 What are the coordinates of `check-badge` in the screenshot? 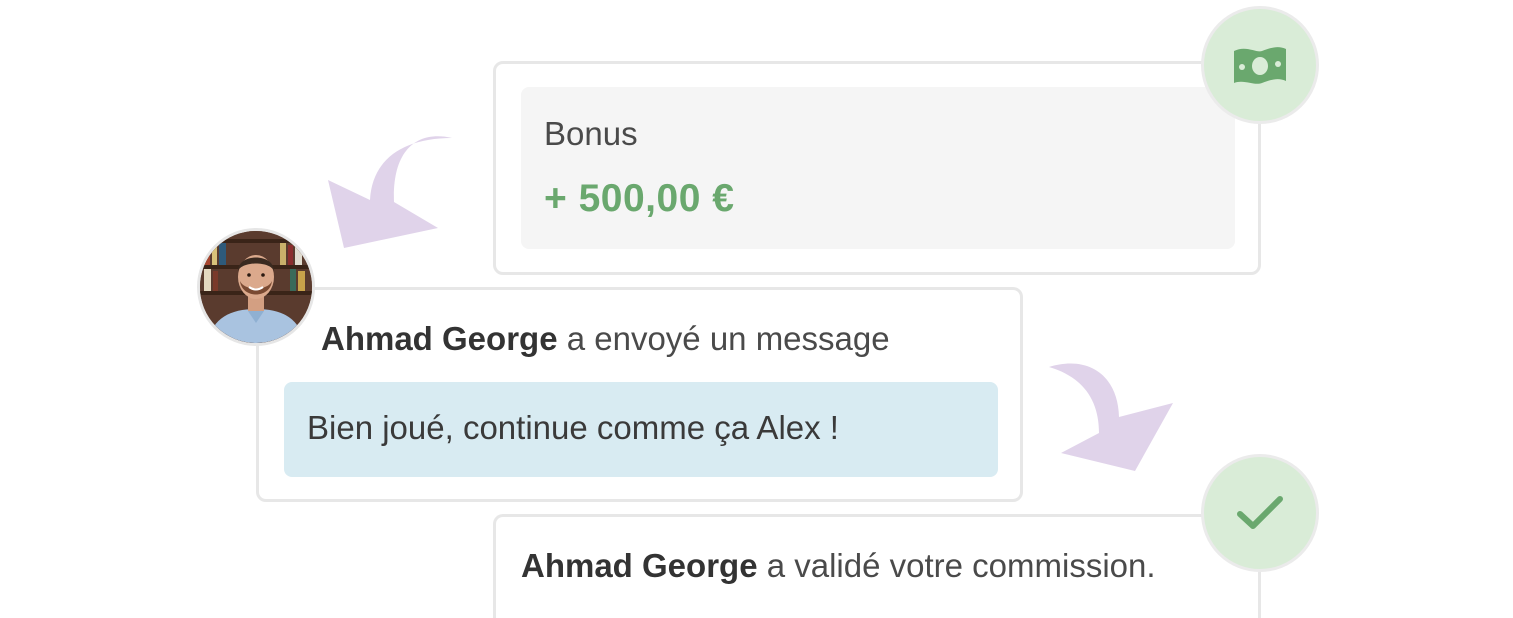 It's located at (1260, 513).